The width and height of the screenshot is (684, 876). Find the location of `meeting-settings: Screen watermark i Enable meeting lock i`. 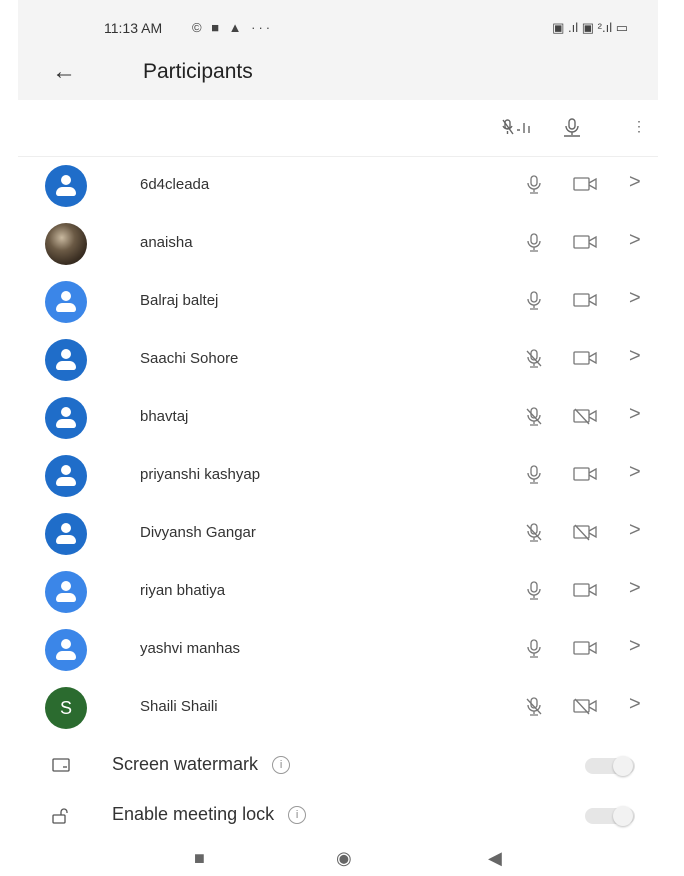

meeting-settings: Screen watermark i Enable meeting lock i is located at coordinates (338, 790).